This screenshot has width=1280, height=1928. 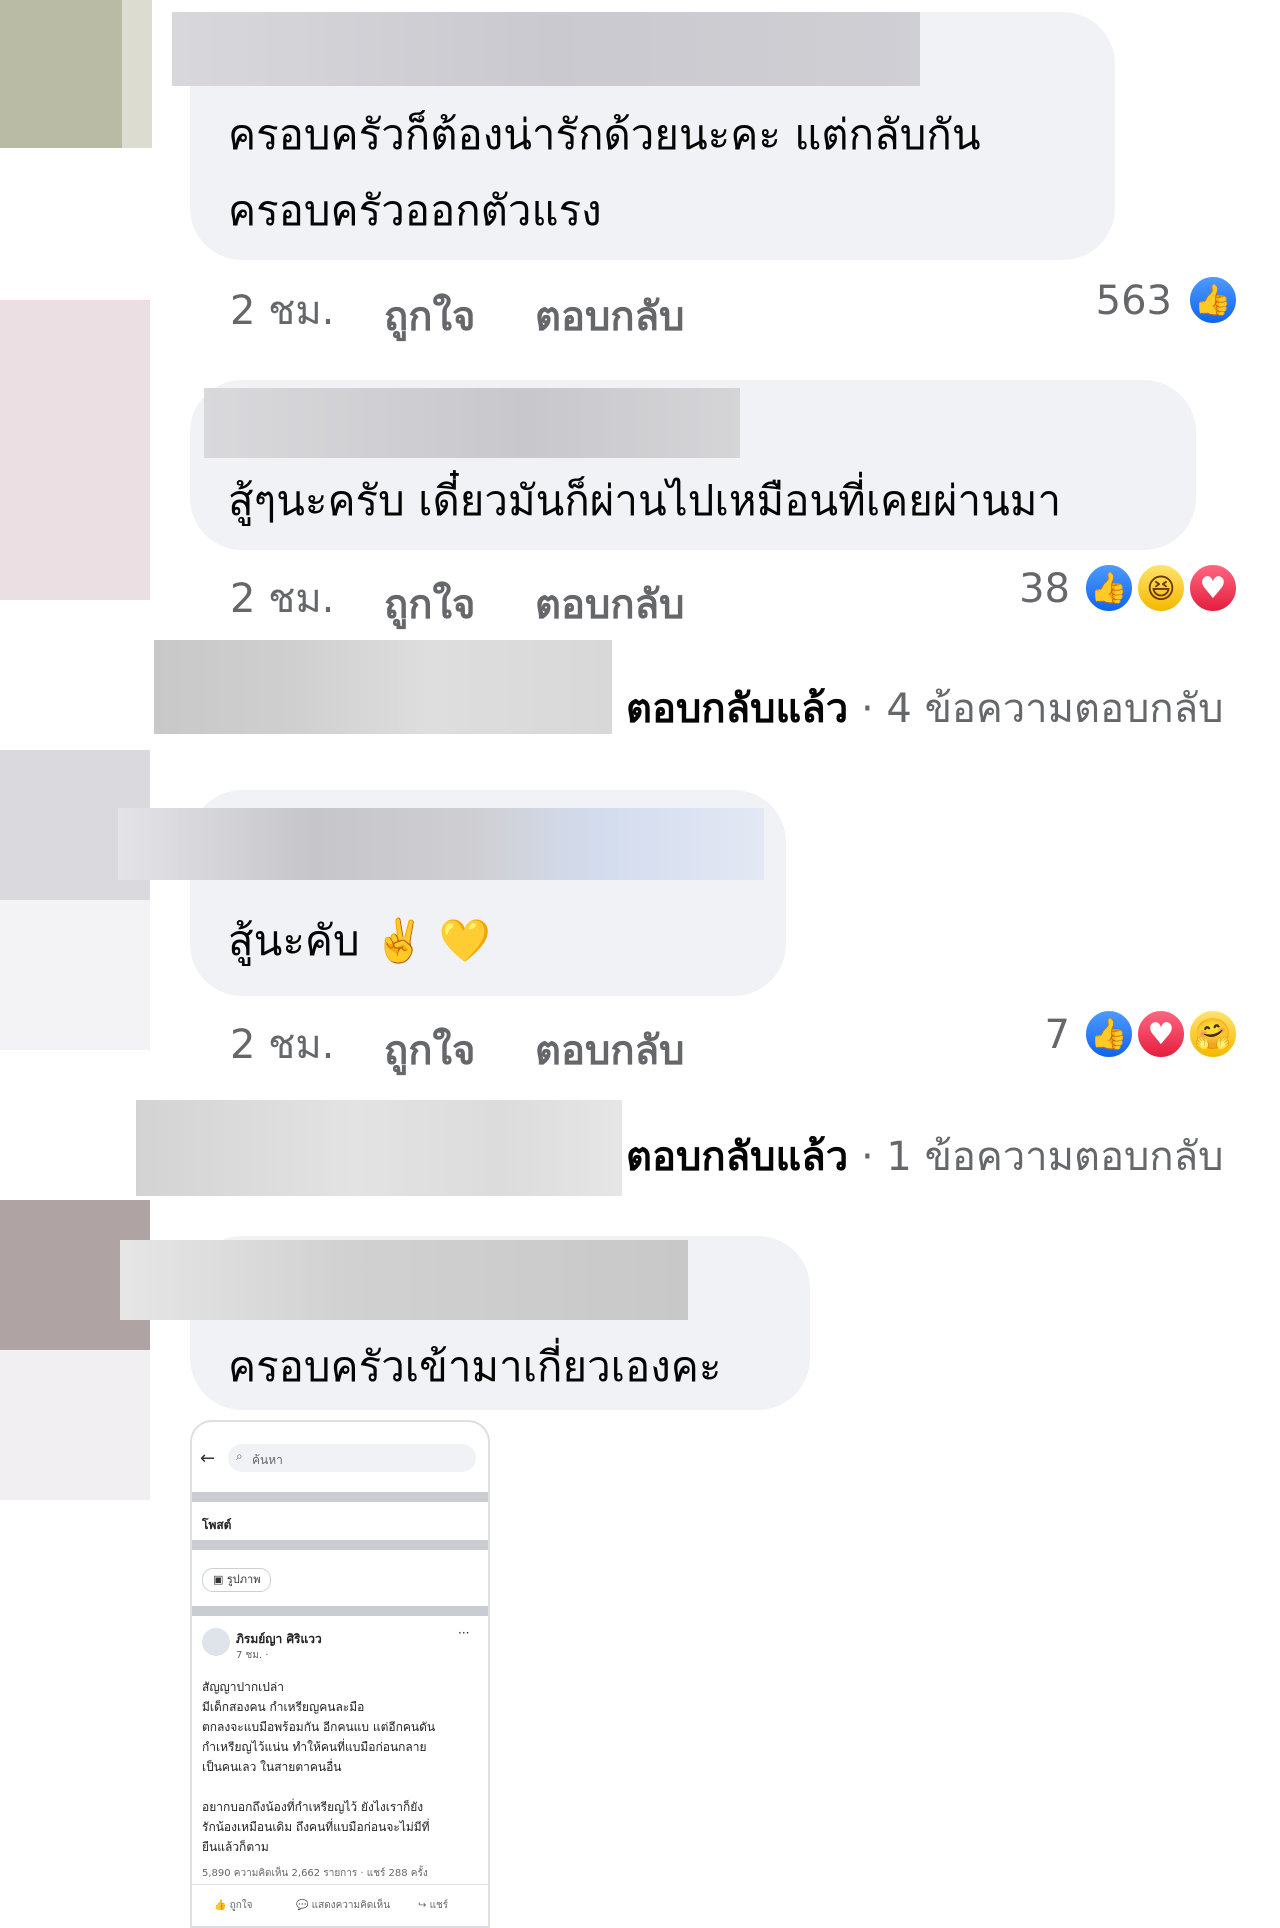 I want to click on post-time: 7 ชม. ·, so click(x=252, y=1655).